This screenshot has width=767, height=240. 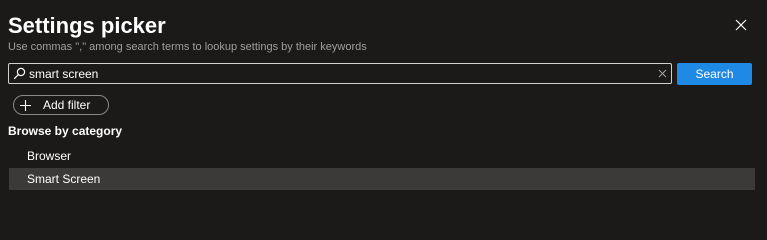 I want to click on add-filter-label: Add filter, so click(x=67, y=105).